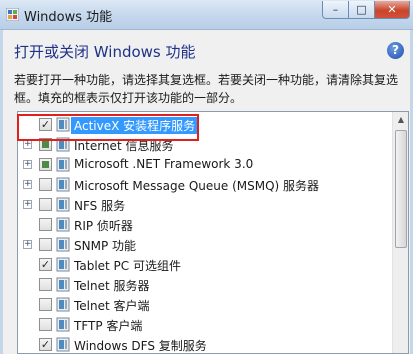 The image size is (413, 354). What do you see at coordinates (392, 10) in the screenshot?
I see `close-button: ✕` at bounding box center [392, 10].